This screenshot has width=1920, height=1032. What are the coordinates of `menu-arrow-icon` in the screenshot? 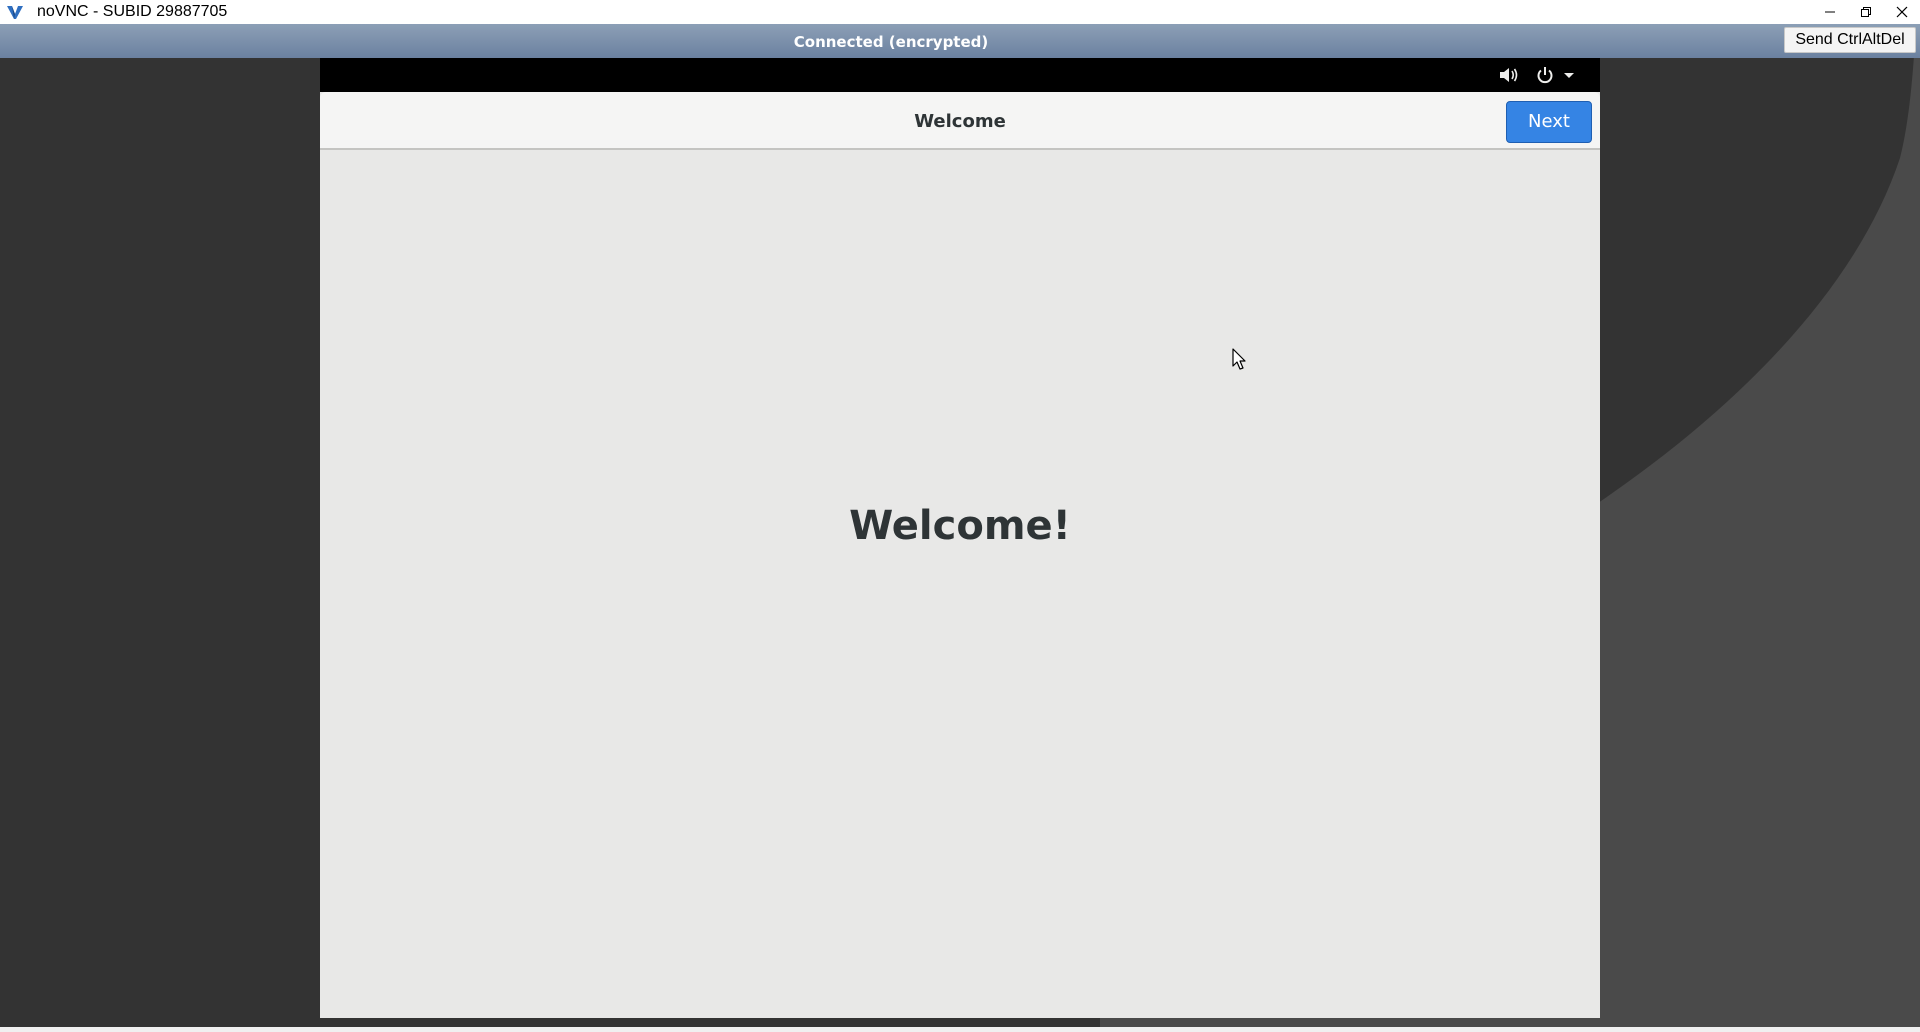 It's located at (1569, 75).